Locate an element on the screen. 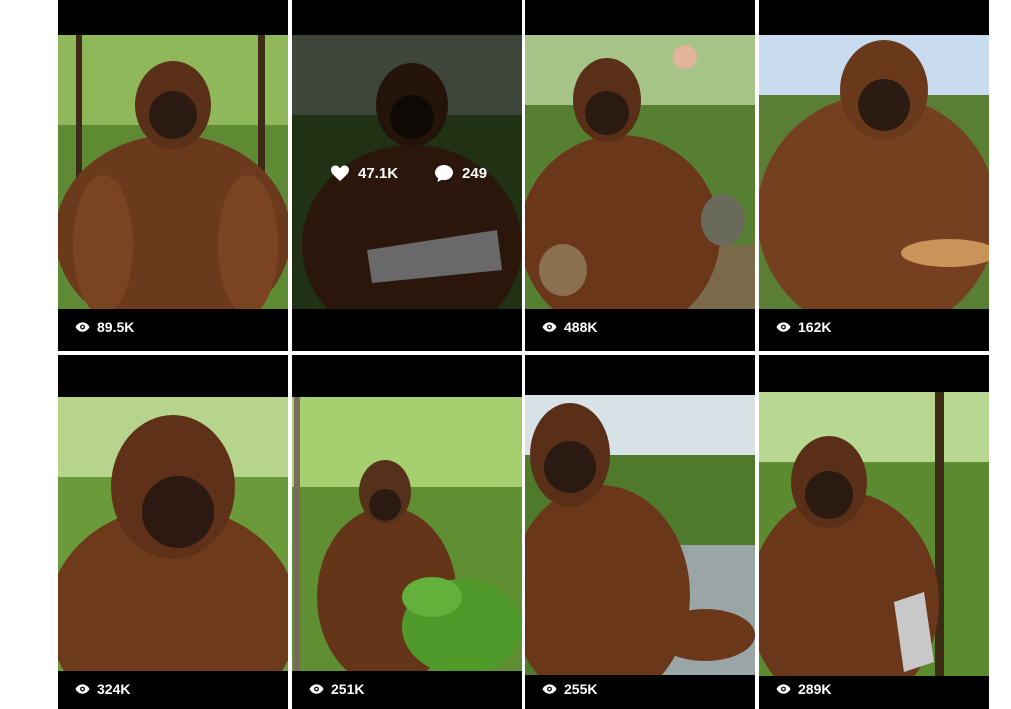 The height and width of the screenshot is (709, 1011). view-count: 251K is located at coordinates (336, 689).